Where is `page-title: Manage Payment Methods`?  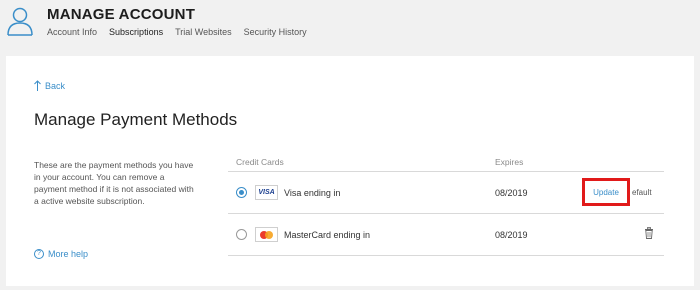
page-title: Manage Payment Methods is located at coordinates (136, 119).